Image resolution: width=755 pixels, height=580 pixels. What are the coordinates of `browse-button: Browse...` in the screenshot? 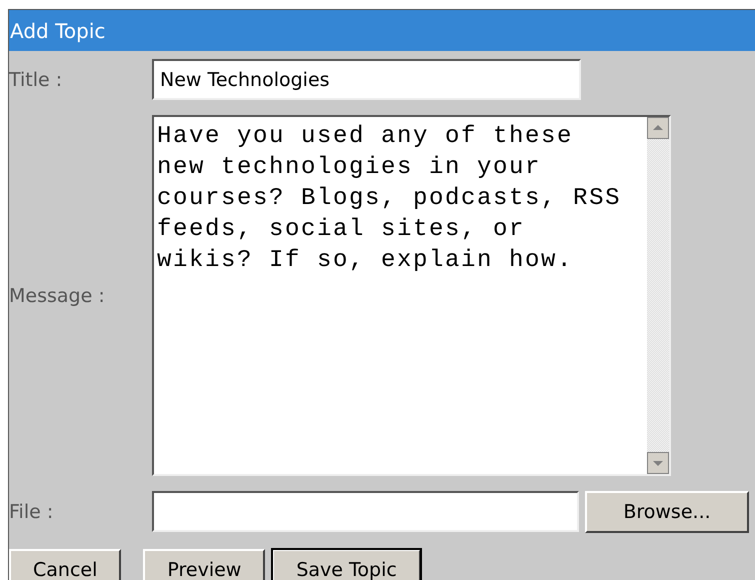 It's located at (667, 512).